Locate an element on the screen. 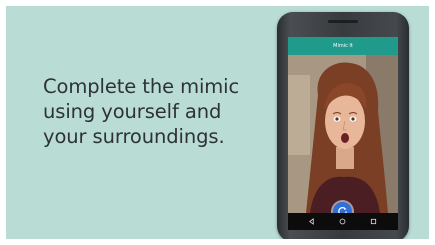  home-circle-icon is located at coordinates (342, 221).